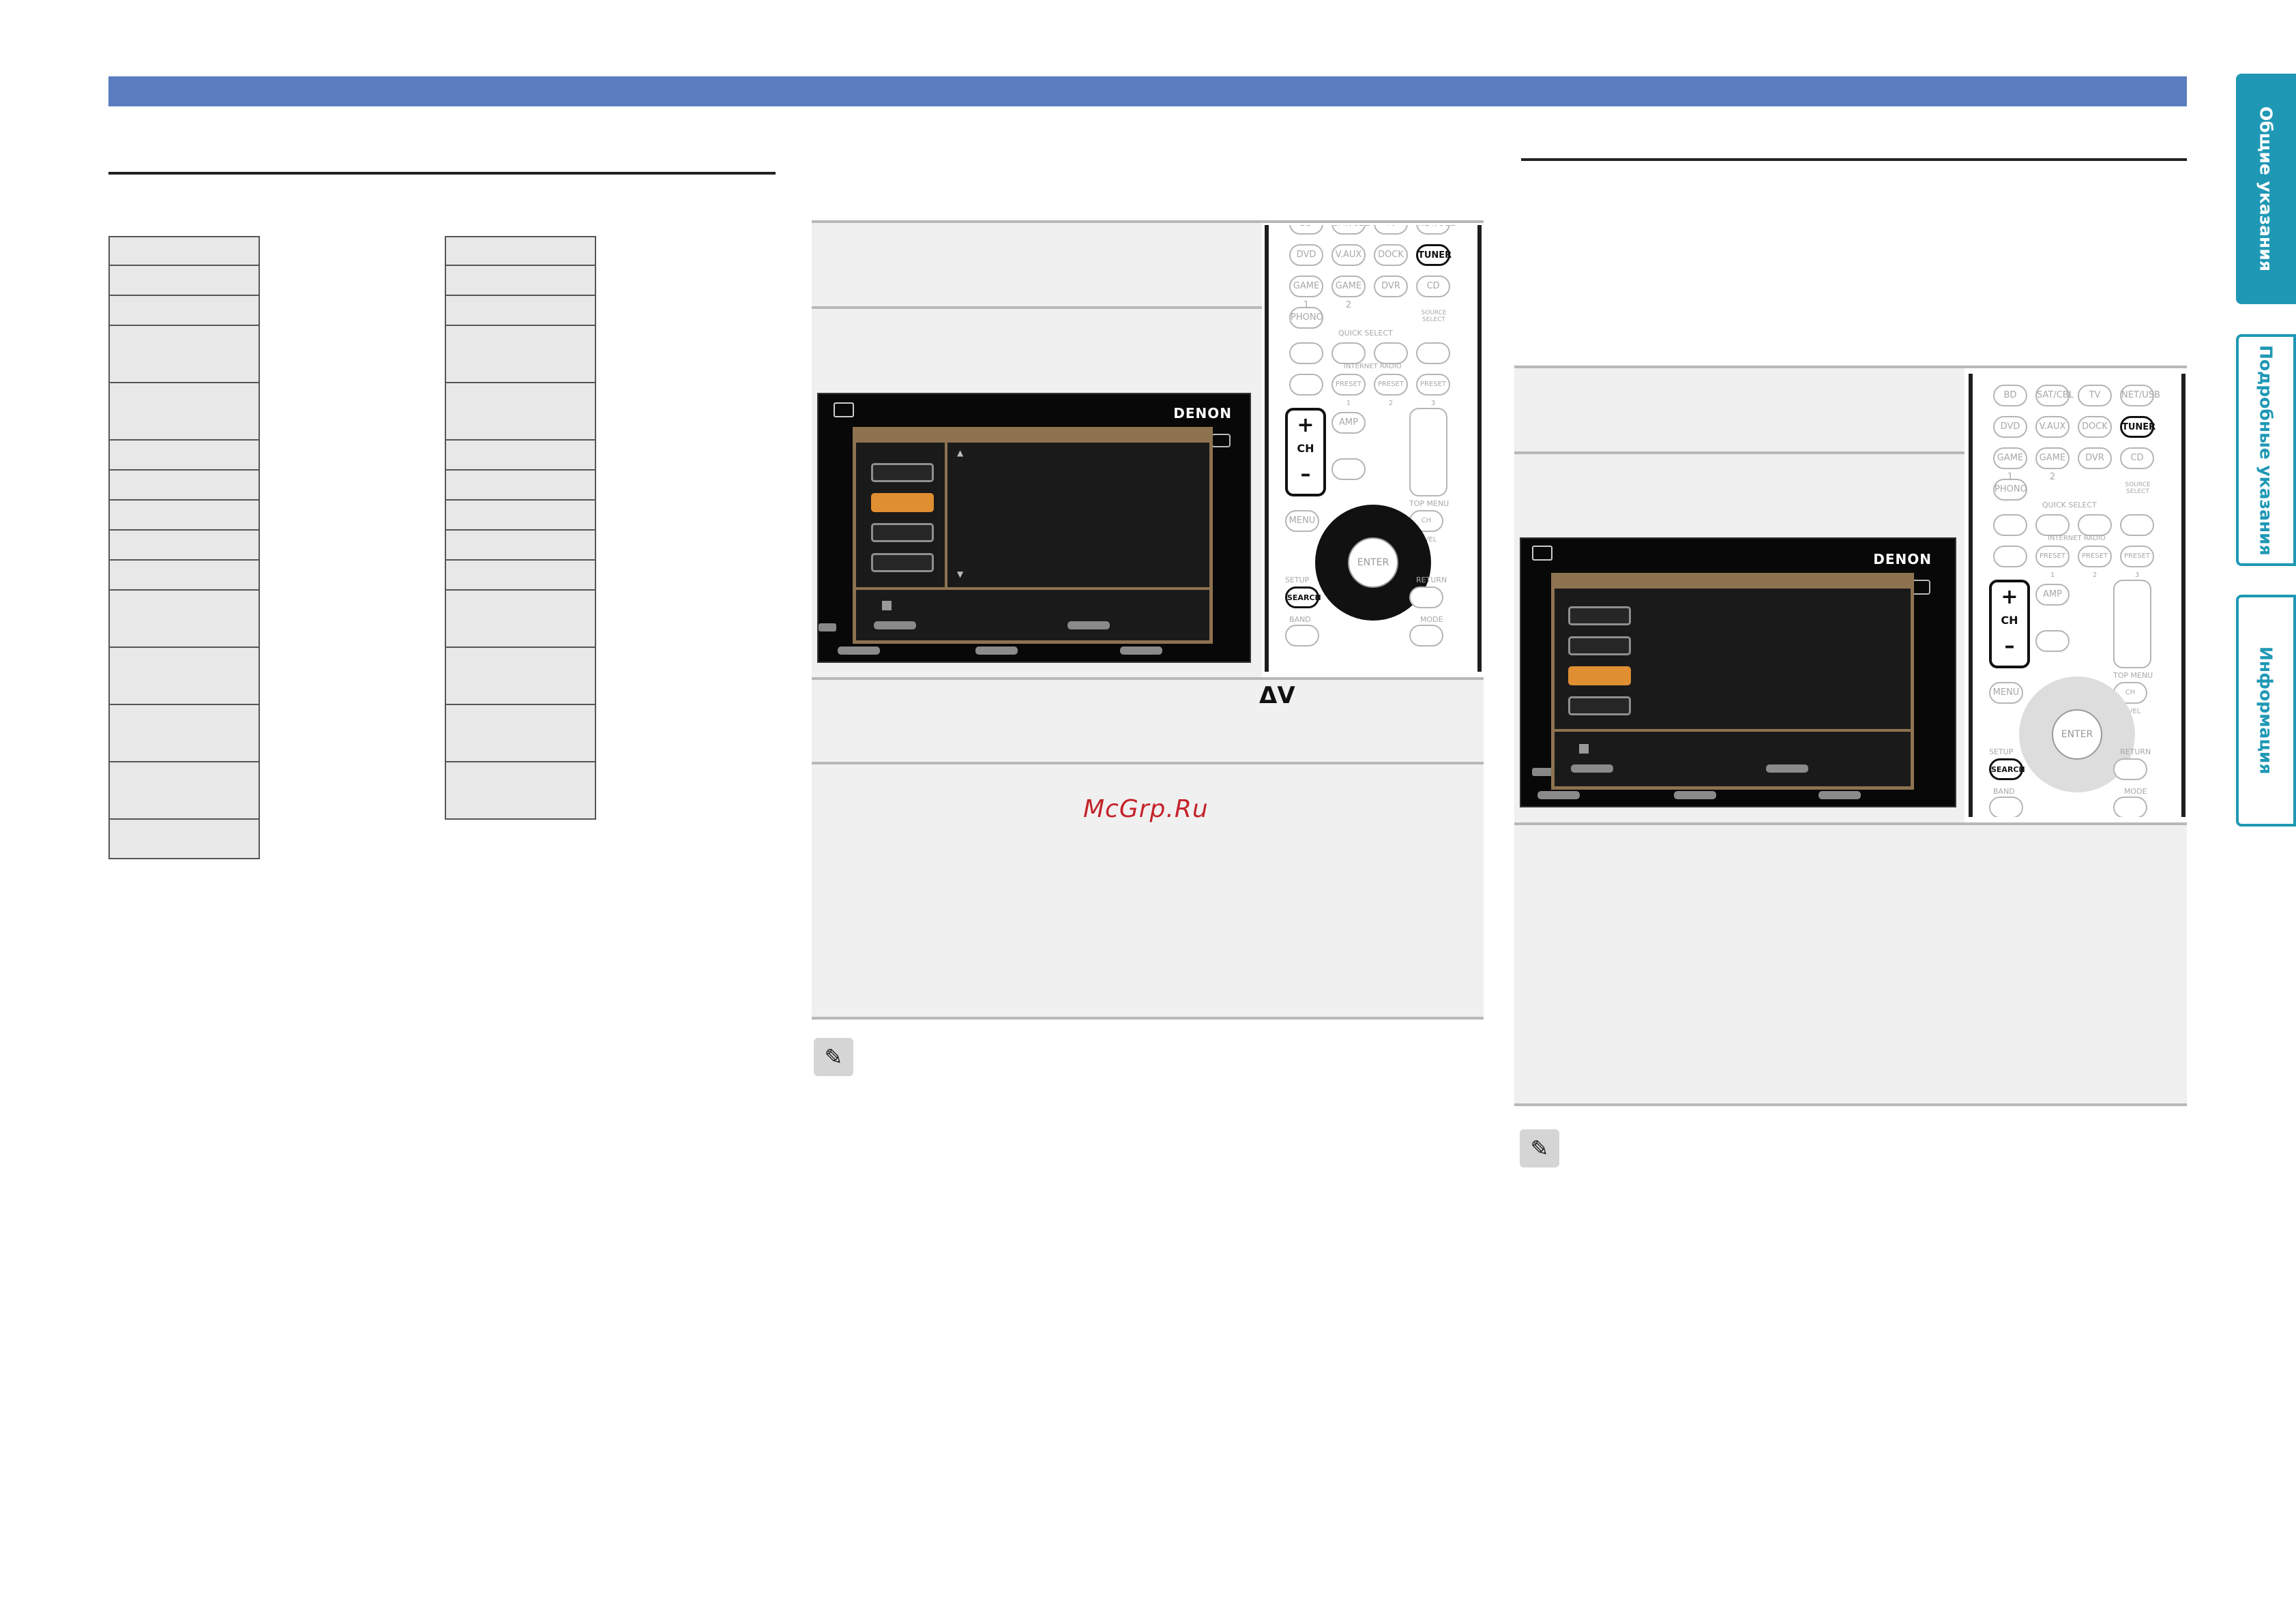 Image resolution: width=2296 pixels, height=1621 pixels. What do you see at coordinates (1148, 221) in the screenshot?
I see `step-divider` at bounding box center [1148, 221].